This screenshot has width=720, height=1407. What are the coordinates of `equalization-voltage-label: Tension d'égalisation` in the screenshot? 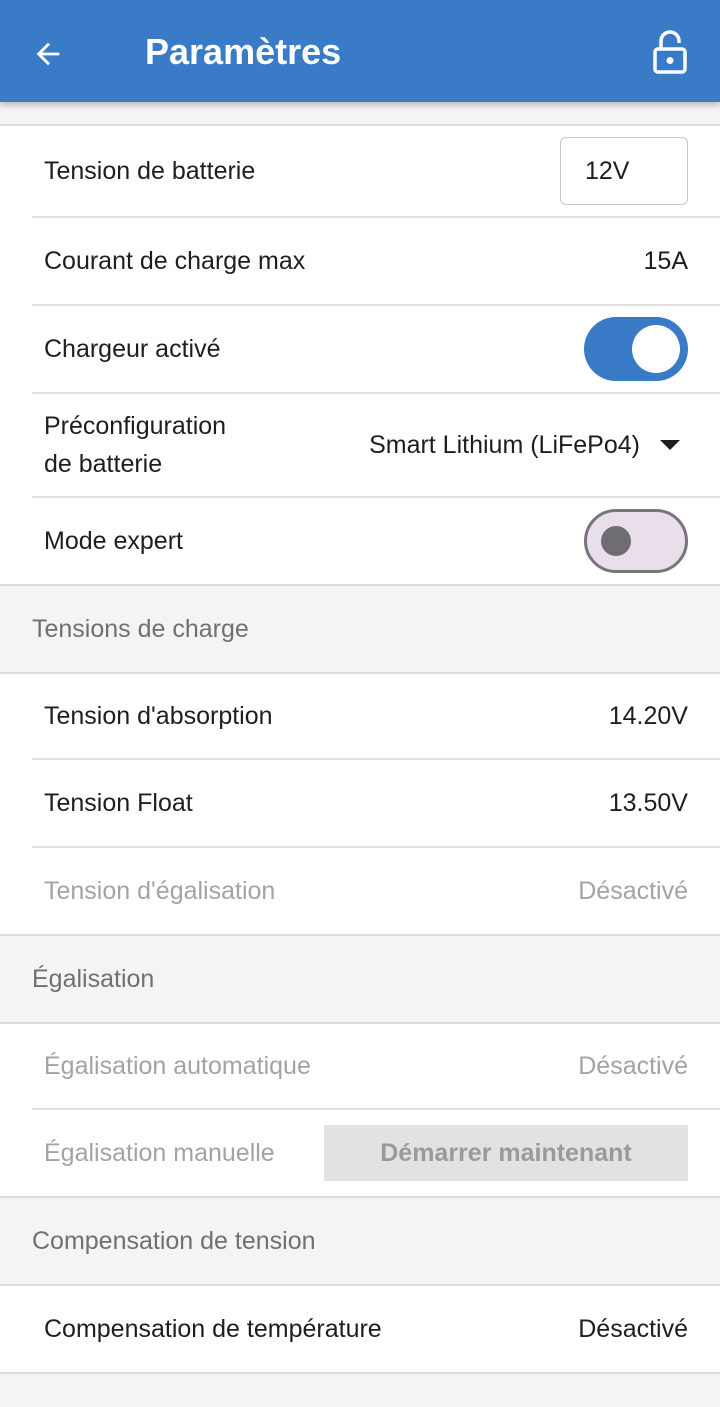 It's located at (160, 891).